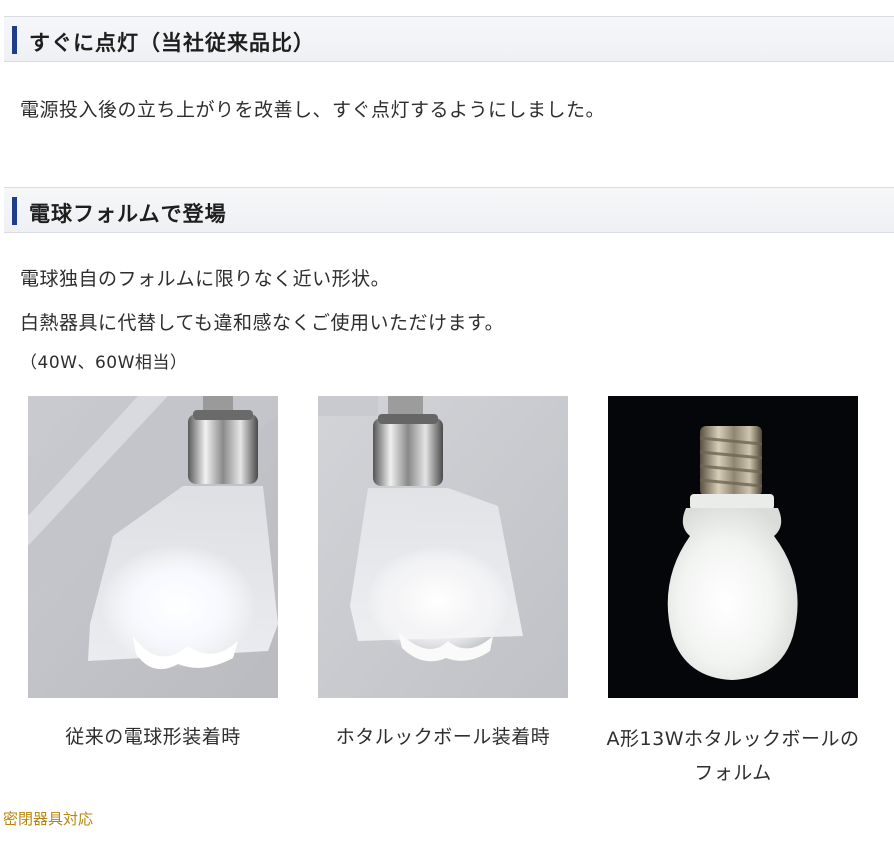  I want to click on section-body-note: （40W、60W相当）, so click(104, 363).